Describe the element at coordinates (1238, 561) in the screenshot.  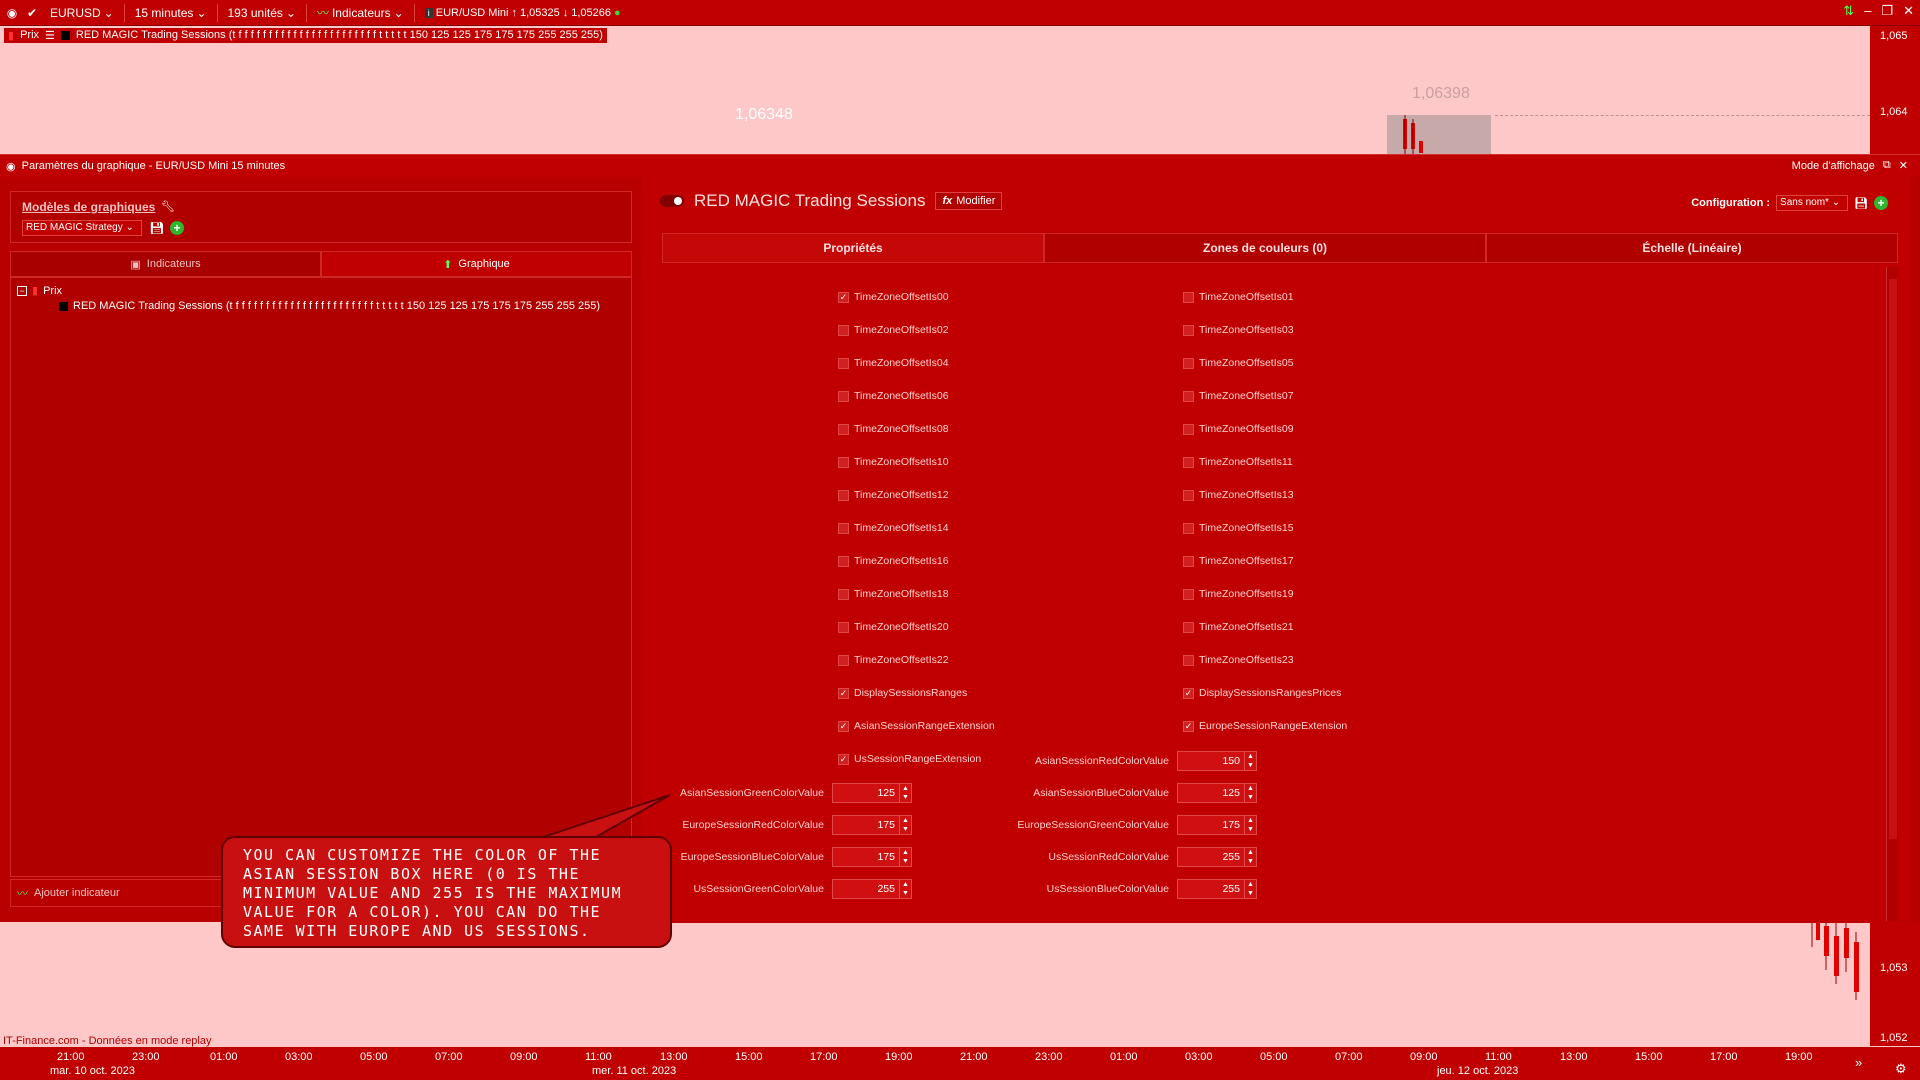
I see `checkbox-tz17: TimeZoneOffsetIs17` at that location.